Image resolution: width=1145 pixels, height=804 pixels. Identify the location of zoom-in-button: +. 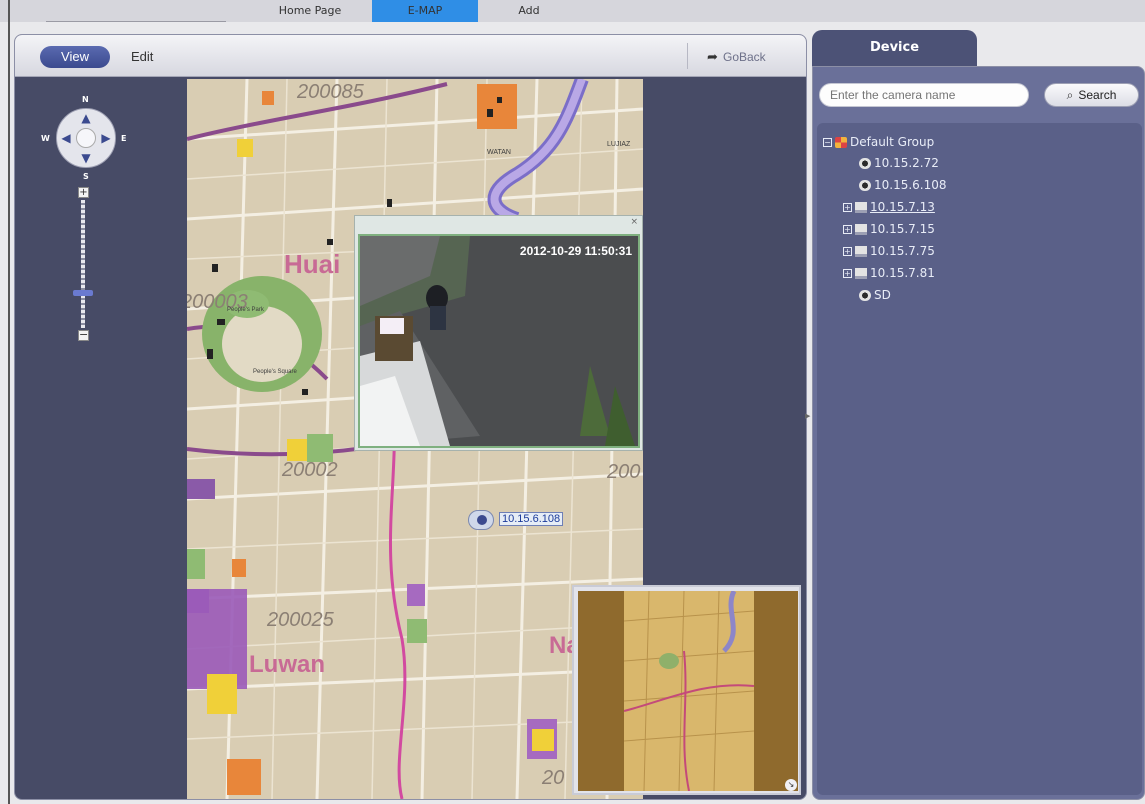
(83, 192).